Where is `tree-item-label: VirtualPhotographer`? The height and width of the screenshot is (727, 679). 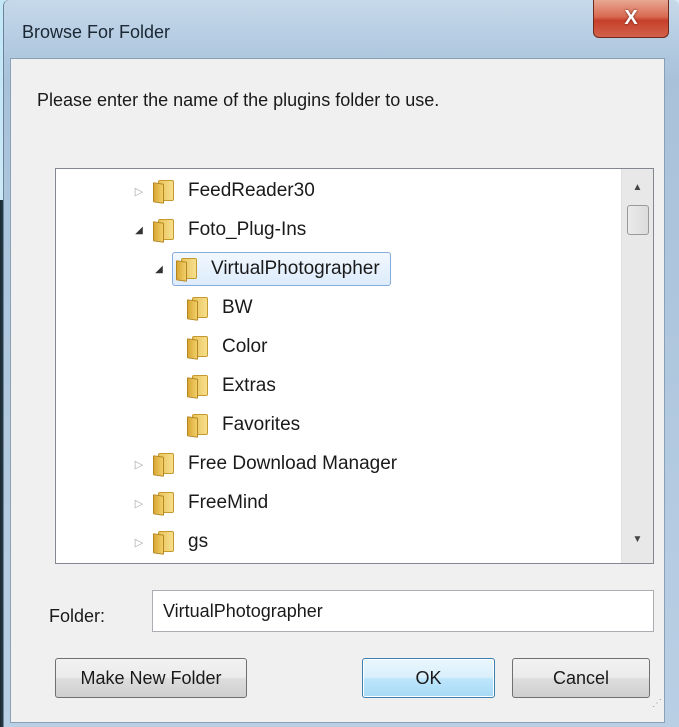 tree-item-label: VirtualPhotographer is located at coordinates (295, 268).